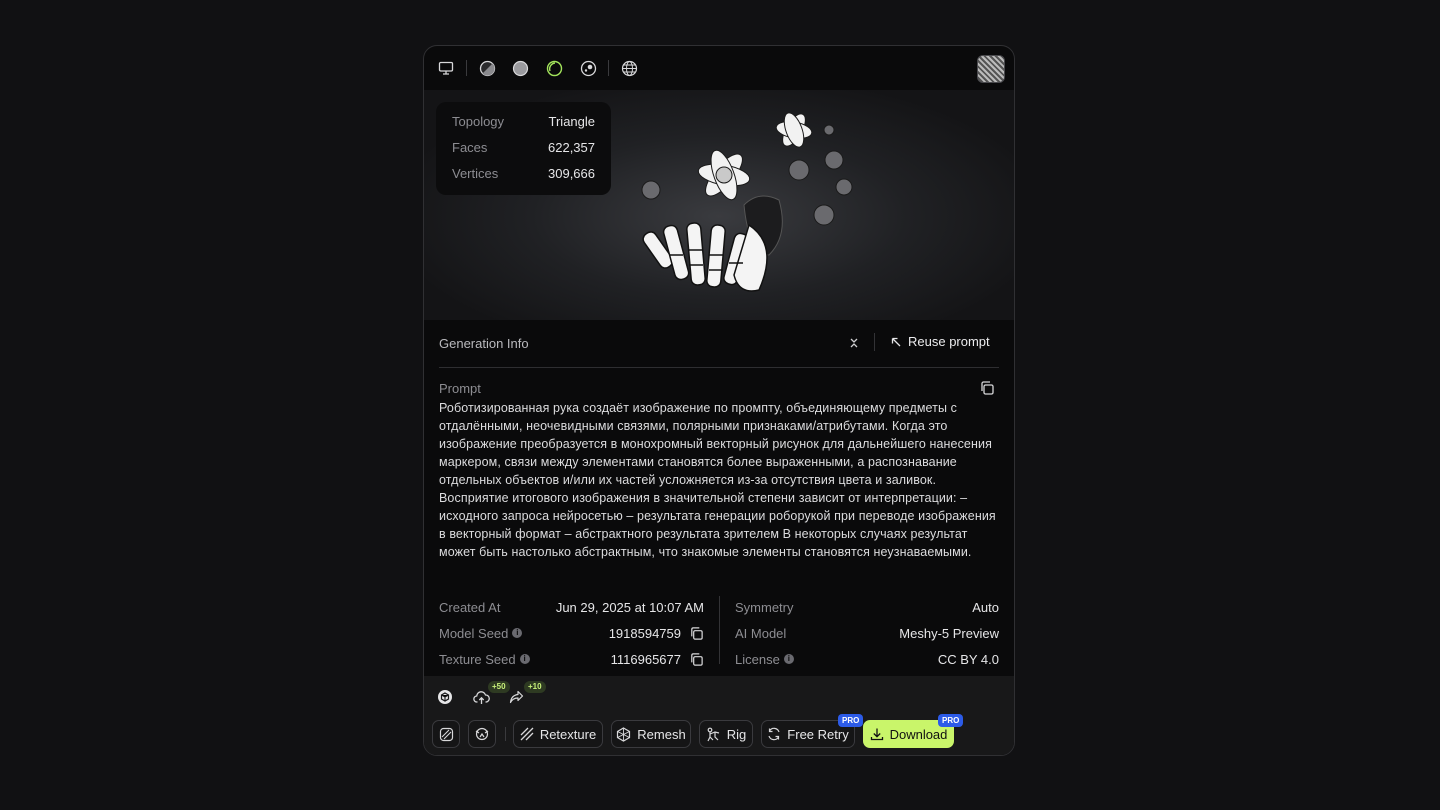 Image resolution: width=1440 pixels, height=810 pixels. Describe the element at coordinates (874, 342) in the screenshot. I see `header-divider` at that location.